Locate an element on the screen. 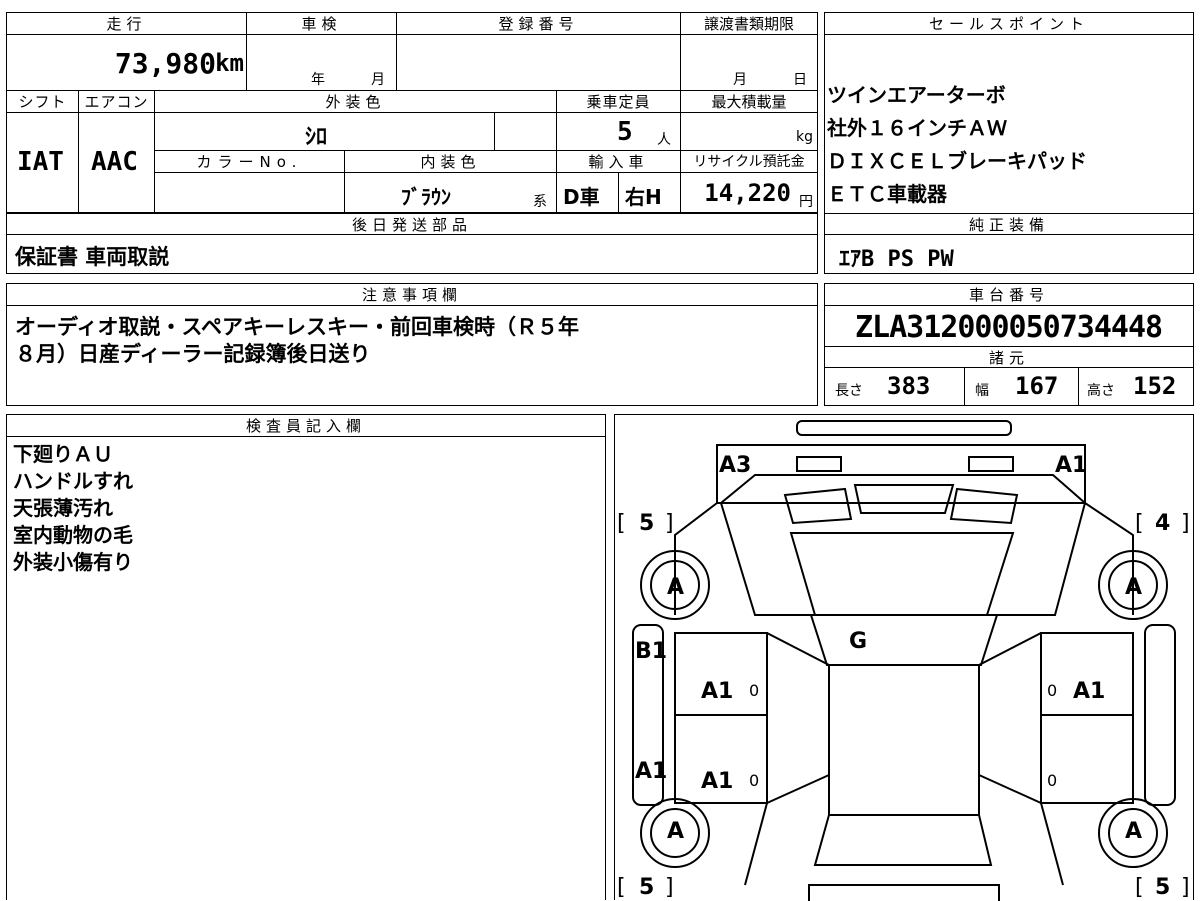 This screenshot has height=901, width=1200. chassis-number: ZLA312000050734448 is located at coordinates (1009, 327).